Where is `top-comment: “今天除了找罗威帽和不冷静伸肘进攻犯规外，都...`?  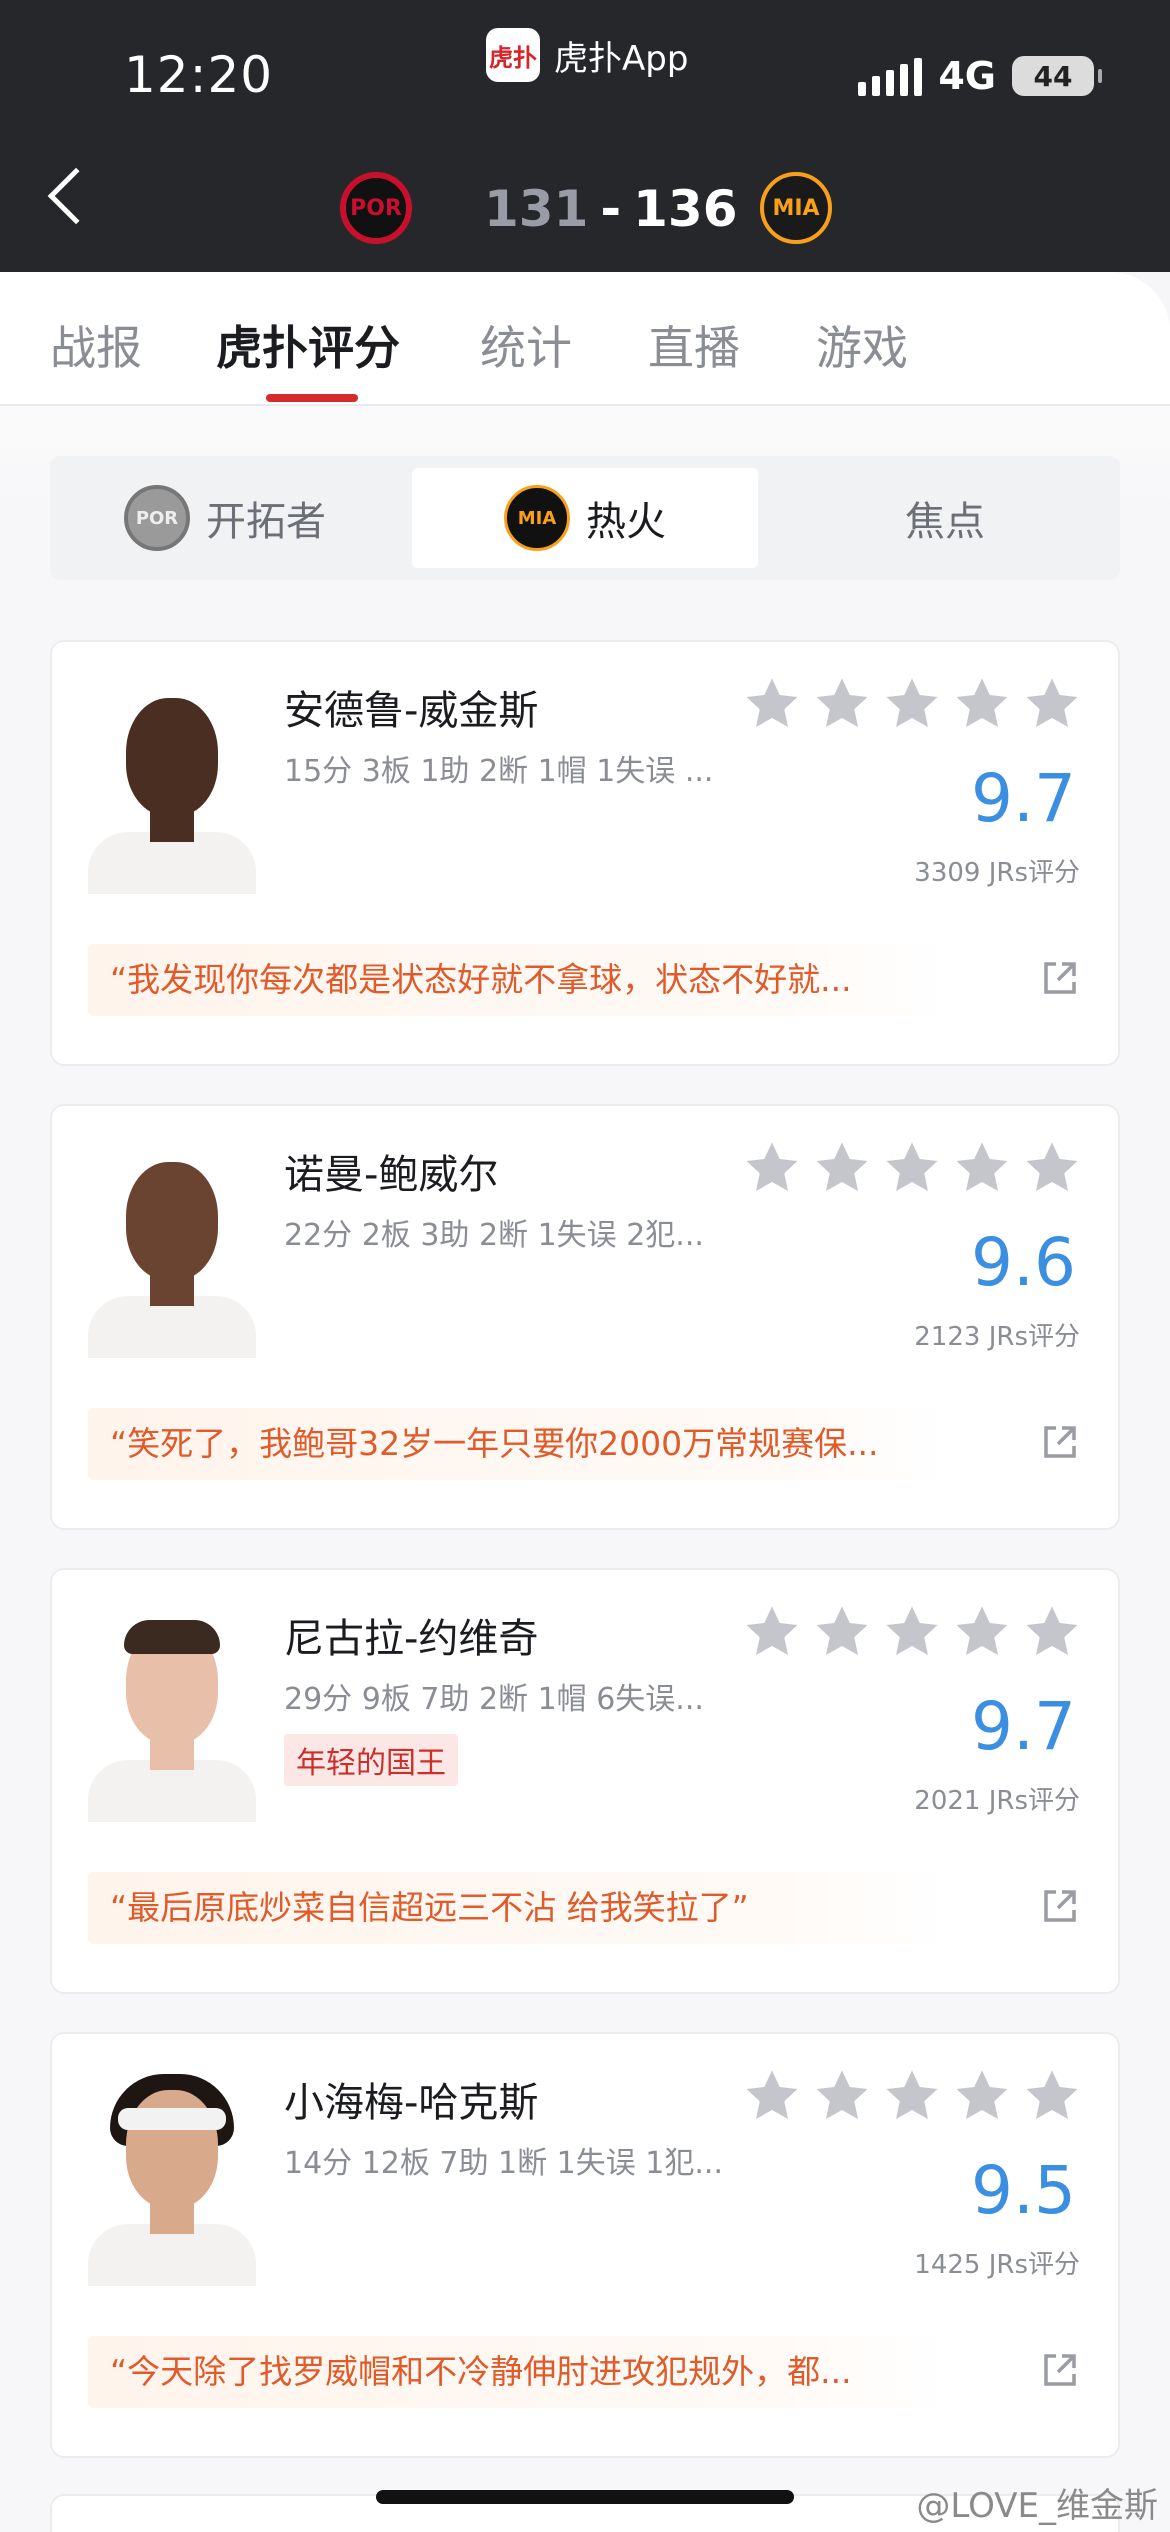
top-comment: “今天除了找罗威帽和不冷静伸肘进攻犯规外，都... is located at coordinates (518, 2372).